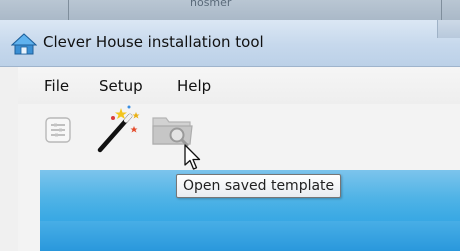 The image size is (460, 251). I want to click on background-window-label: hosmer, so click(211, 4).